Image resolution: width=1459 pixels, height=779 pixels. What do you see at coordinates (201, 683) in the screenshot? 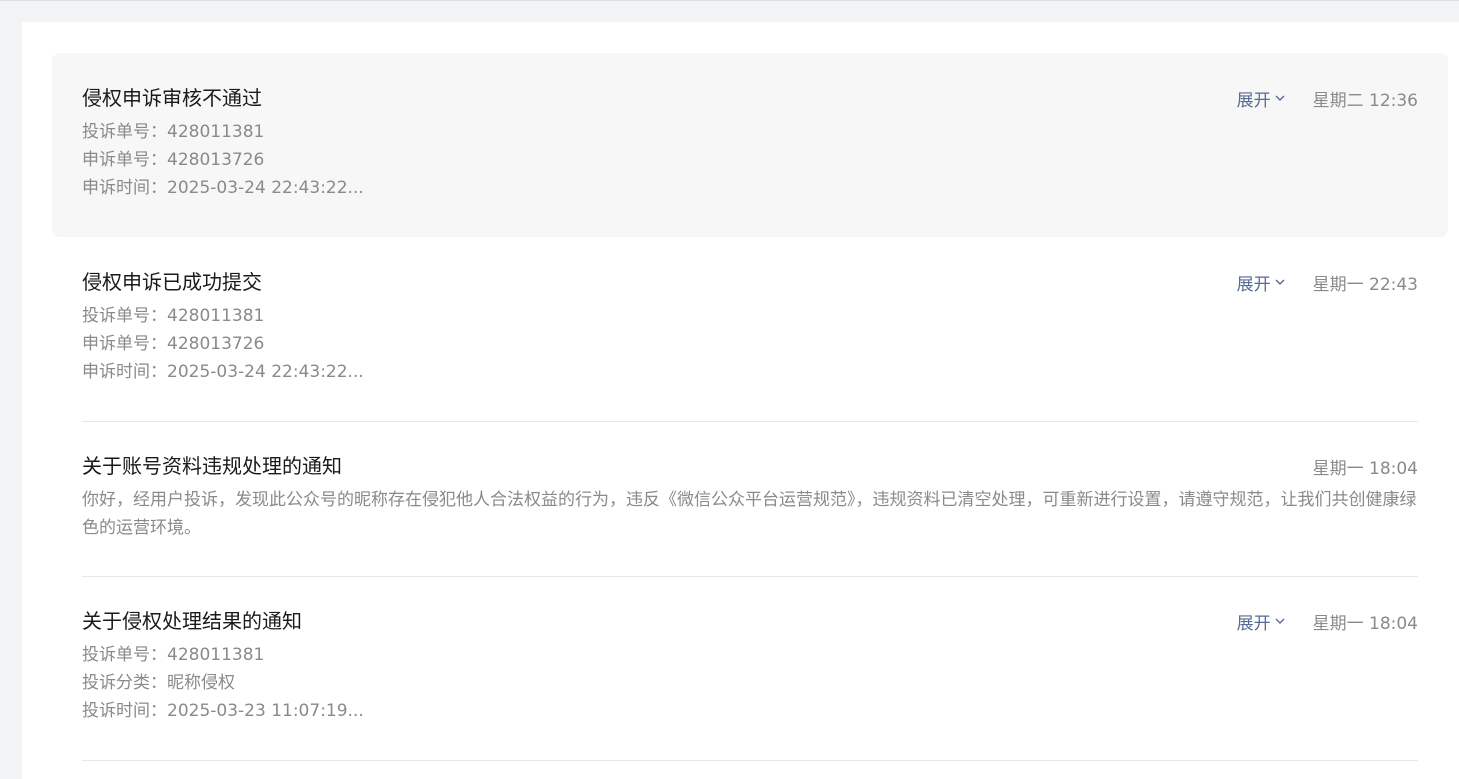
I see `detail-value: 昵称侵权` at bounding box center [201, 683].